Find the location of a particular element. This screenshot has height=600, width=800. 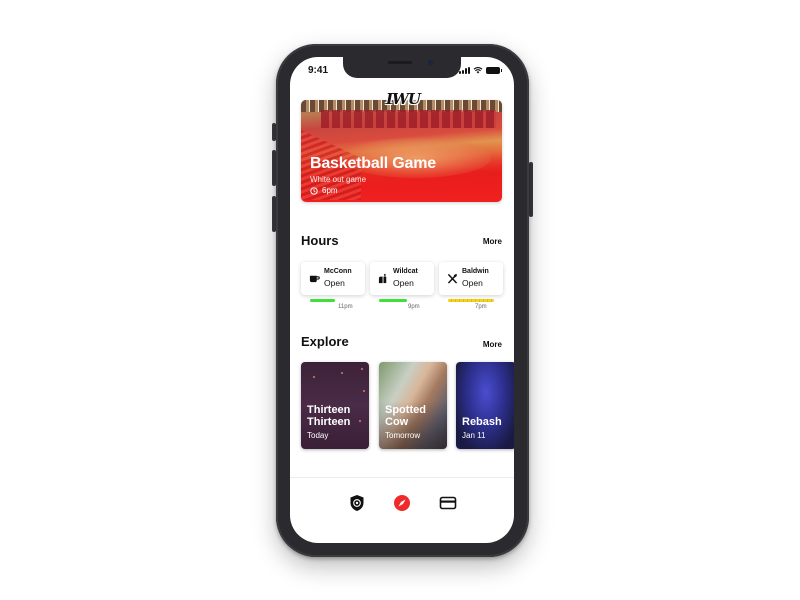

event-title: Basketball Game is located at coordinates (373, 163).